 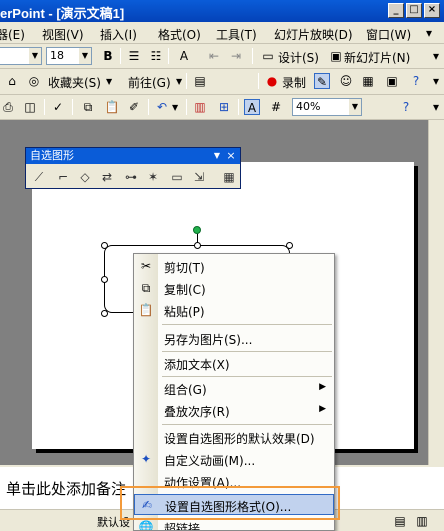 What do you see at coordinates (30, 107) in the screenshot?
I see `print-preview-icon: ◫` at bounding box center [30, 107].